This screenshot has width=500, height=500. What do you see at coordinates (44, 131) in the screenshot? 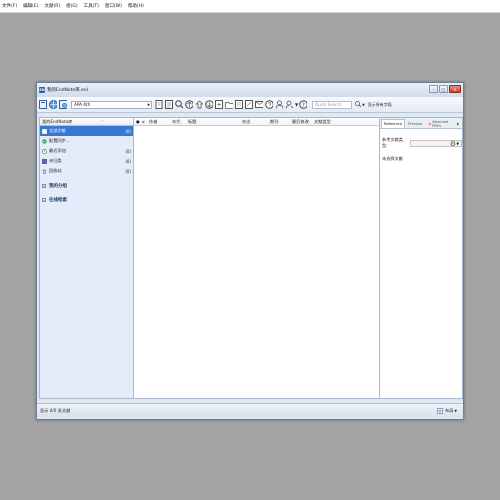
I see `library-icon` at bounding box center [44, 131].